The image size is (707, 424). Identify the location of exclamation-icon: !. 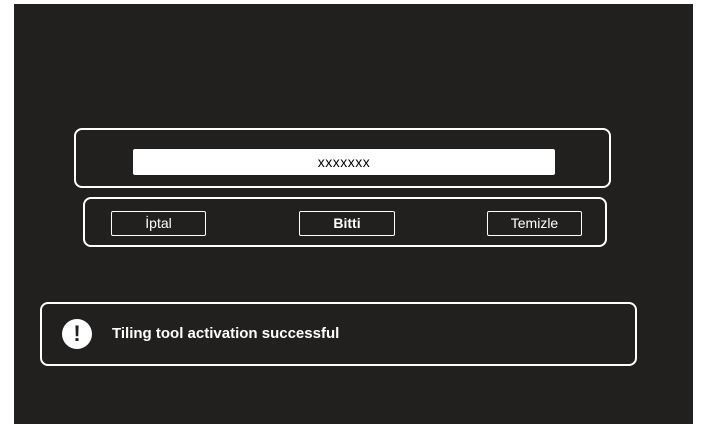
(77, 334).